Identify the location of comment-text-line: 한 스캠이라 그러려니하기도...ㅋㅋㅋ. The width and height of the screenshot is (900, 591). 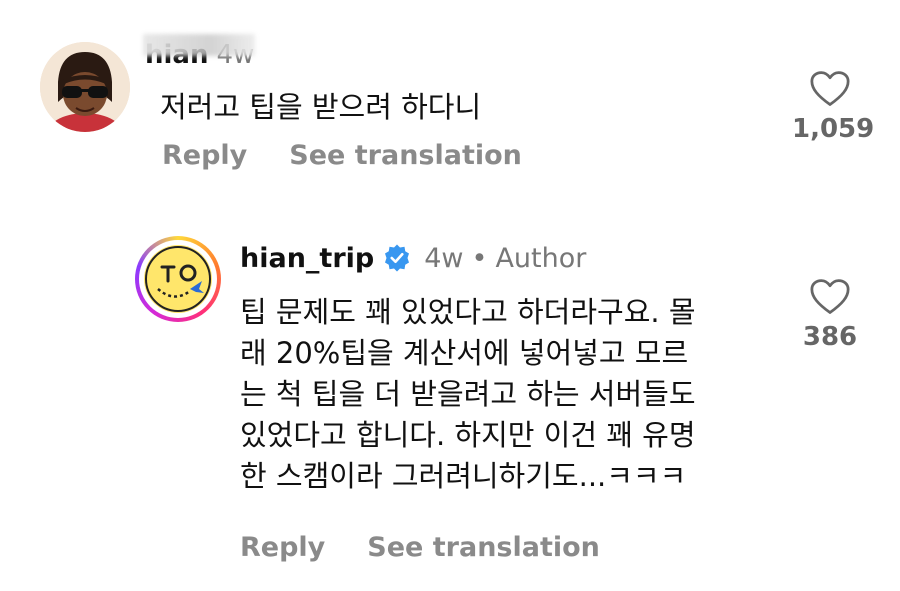
(463, 476).